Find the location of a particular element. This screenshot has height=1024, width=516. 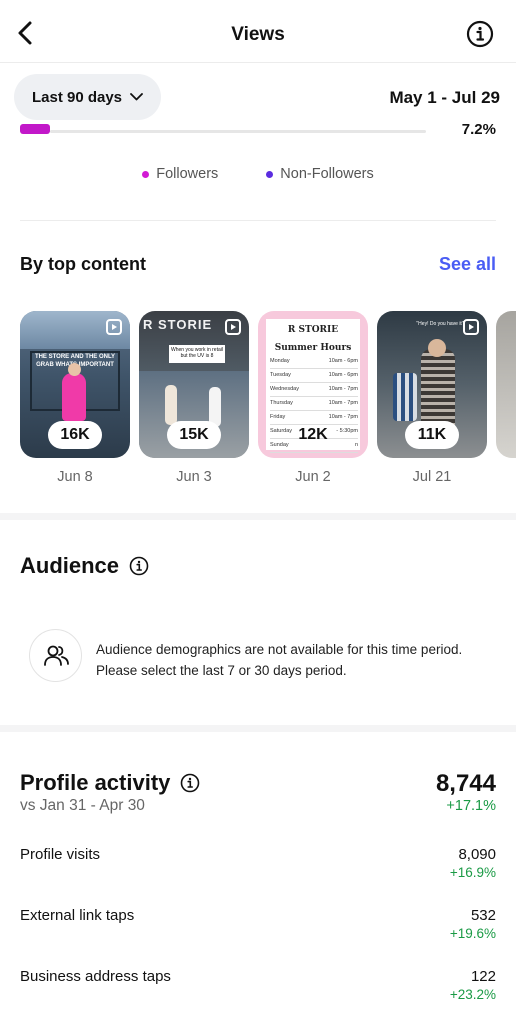

chart-legend: Followers Non-Followers is located at coordinates (258, 174).